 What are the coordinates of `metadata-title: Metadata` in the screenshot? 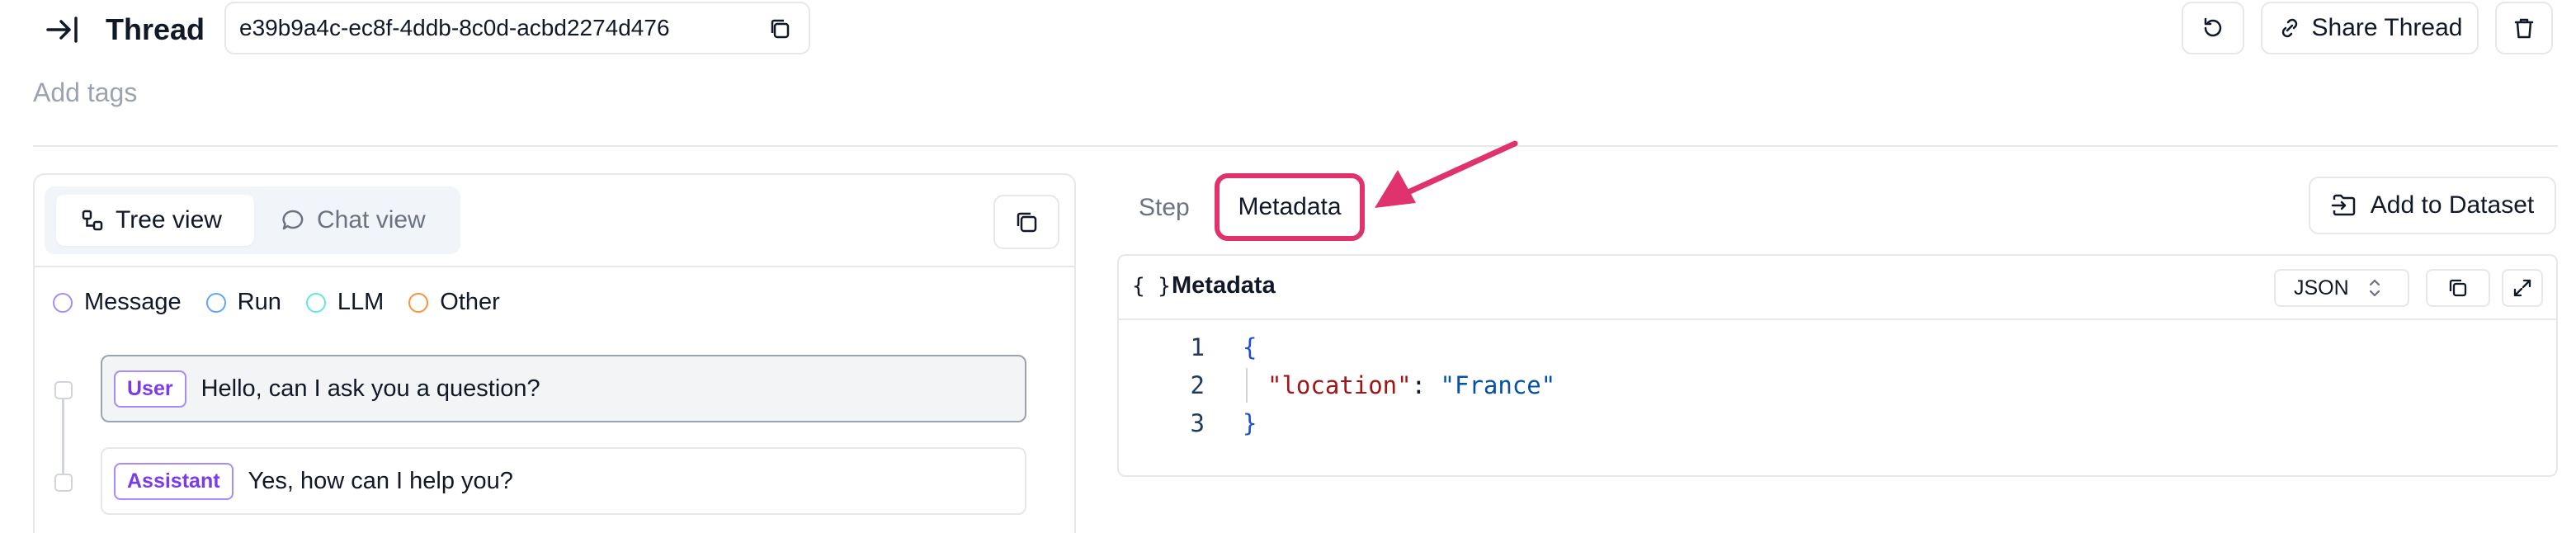 It's located at (1224, 285).